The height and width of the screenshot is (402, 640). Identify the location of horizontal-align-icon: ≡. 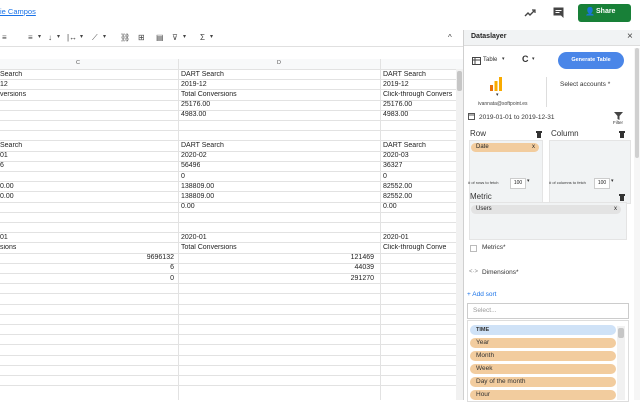
(30, 37).